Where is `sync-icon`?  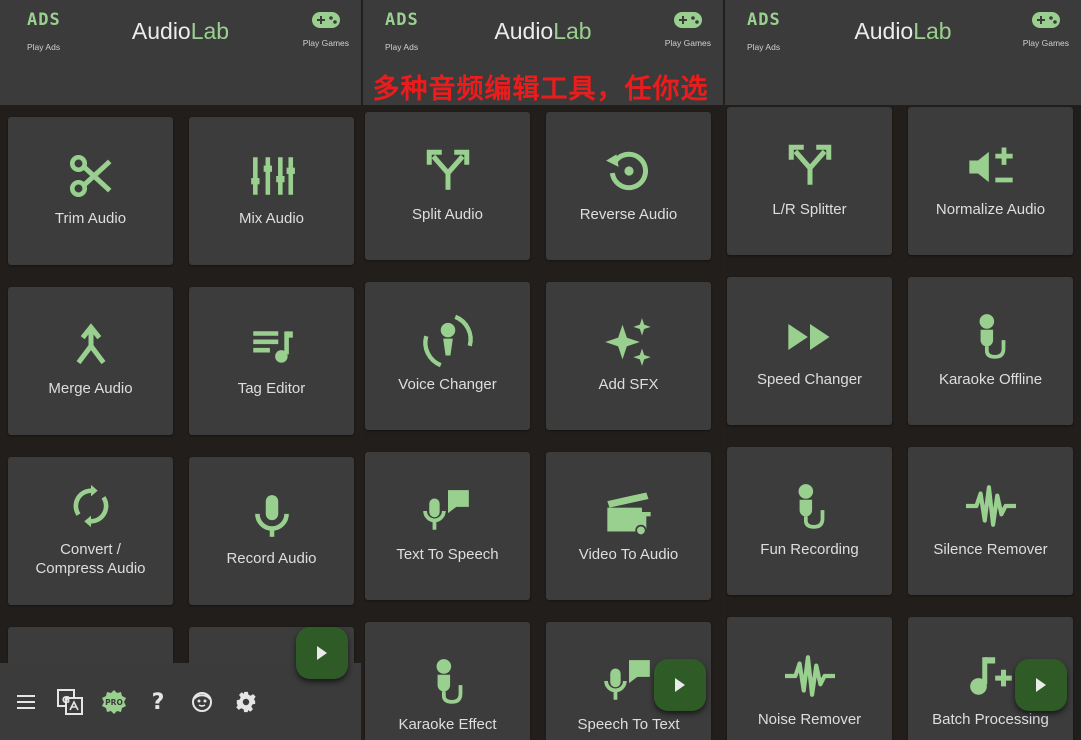 sync-icon is located at coordinates (90, 506).